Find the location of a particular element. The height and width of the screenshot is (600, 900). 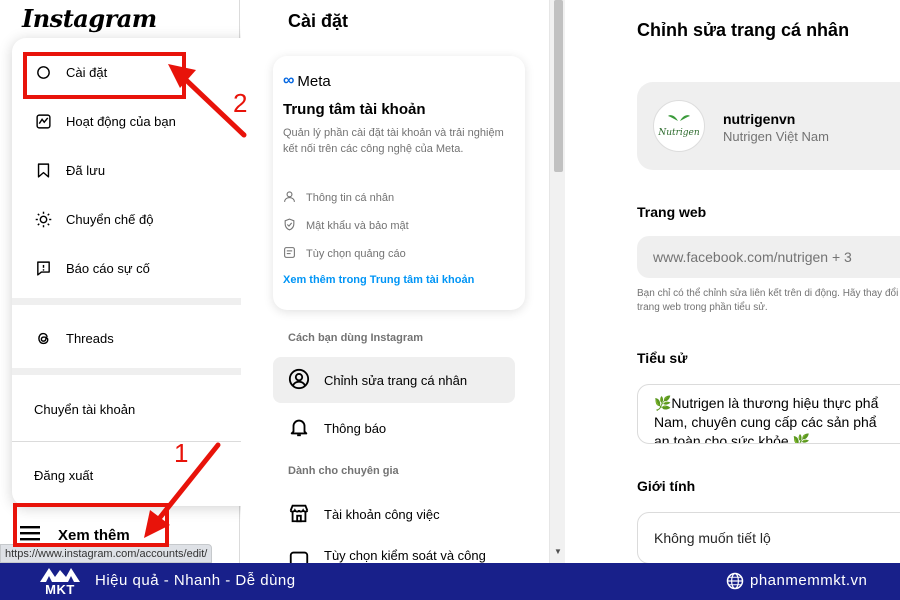

menu-item-switch-mode: Chuyển chế độ is located at coordinates (142, 219).